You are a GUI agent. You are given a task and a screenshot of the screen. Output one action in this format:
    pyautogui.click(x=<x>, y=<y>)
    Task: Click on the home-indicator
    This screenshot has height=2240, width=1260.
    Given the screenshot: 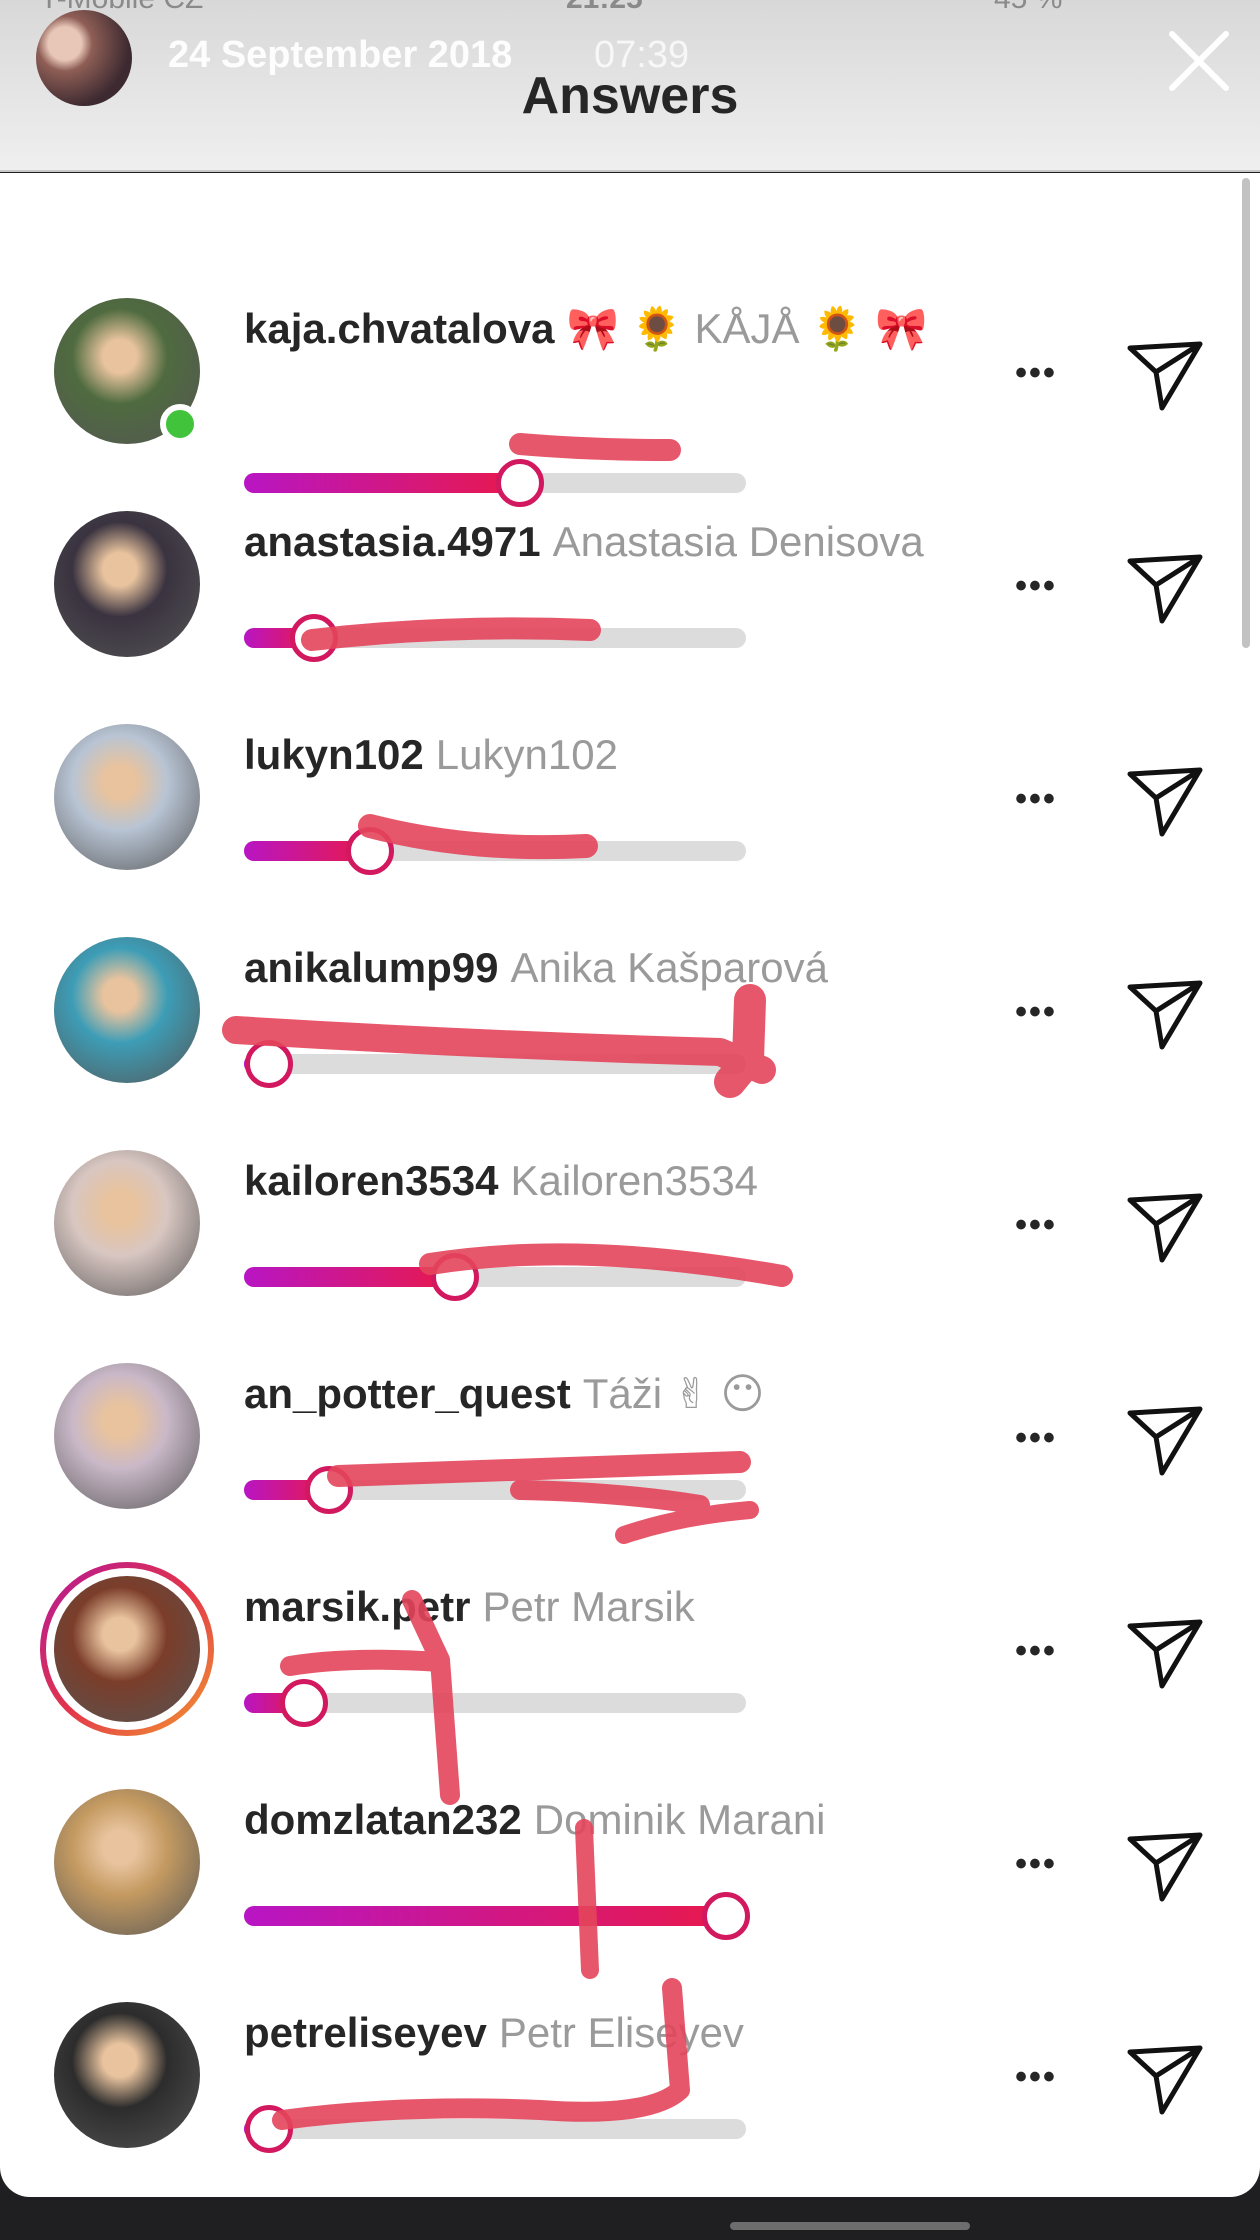 What is the action you would take?
    pyautogui.click(x=850, y=2226)
    